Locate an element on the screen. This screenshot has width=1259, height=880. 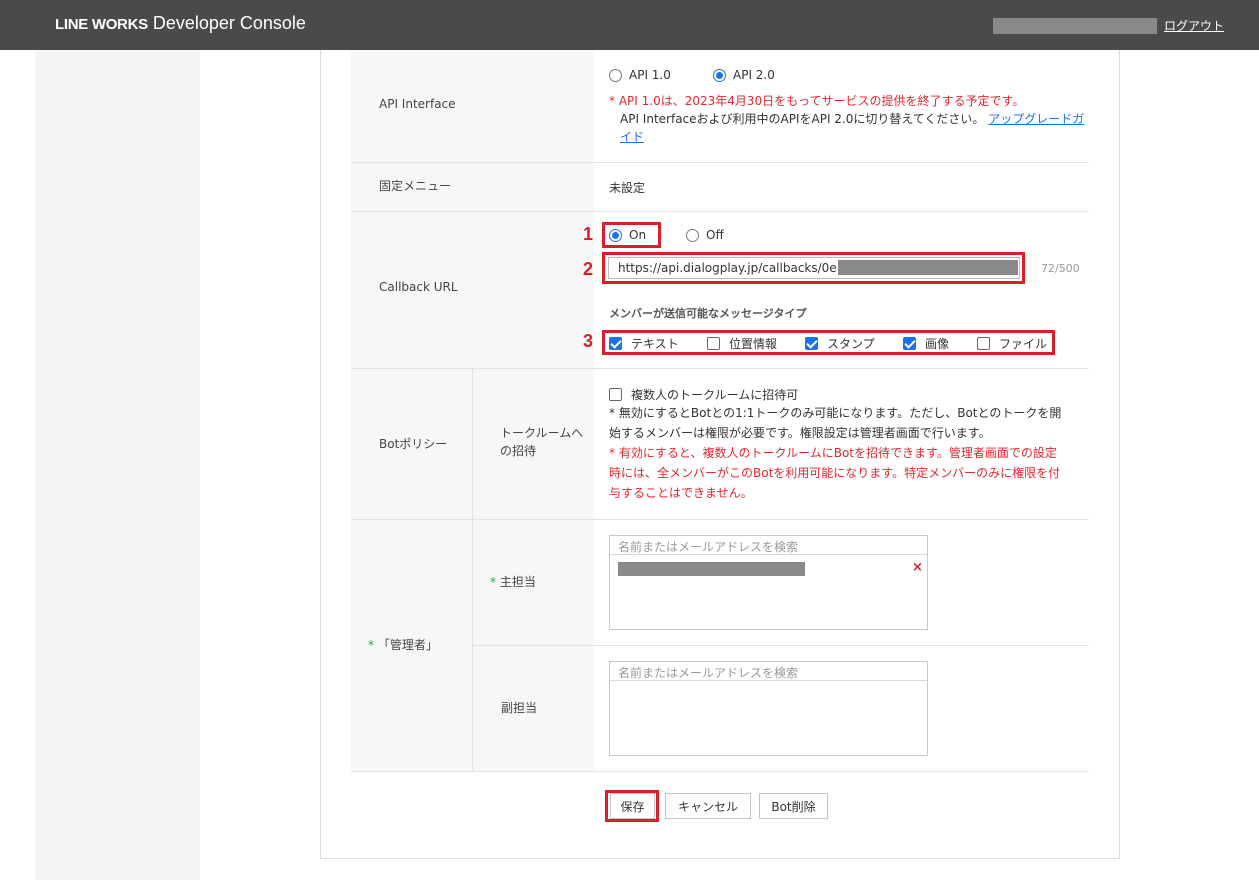
annotation-marker-3: 3 is located at coordinates (588, 341).